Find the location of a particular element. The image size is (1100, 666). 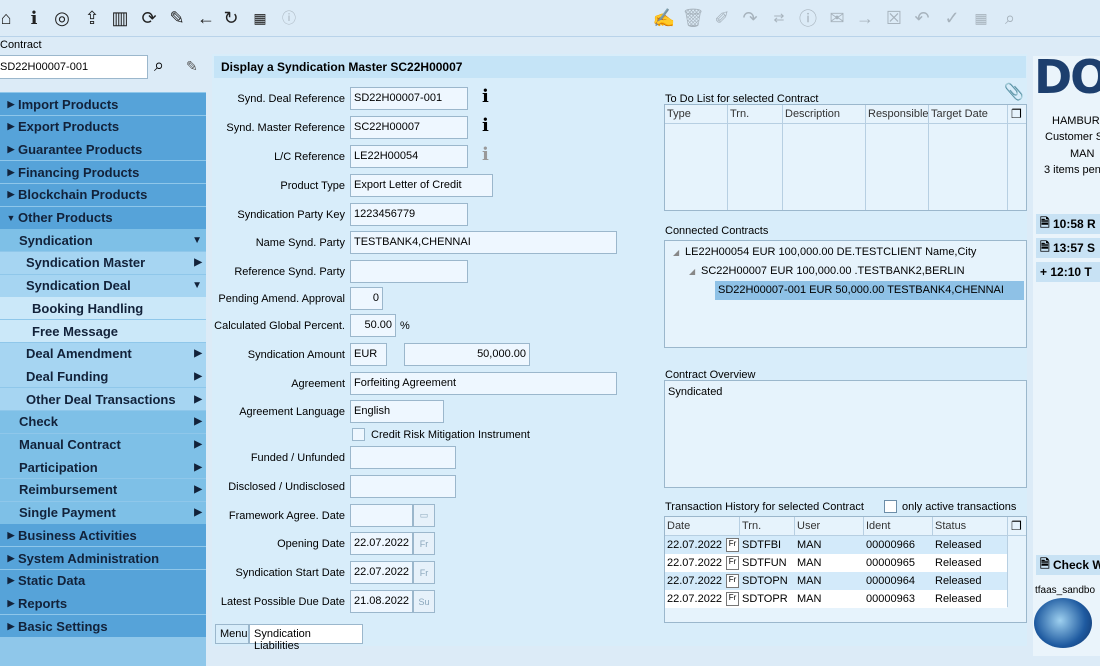

history-col-user: User is located at coordinates (808, 526).